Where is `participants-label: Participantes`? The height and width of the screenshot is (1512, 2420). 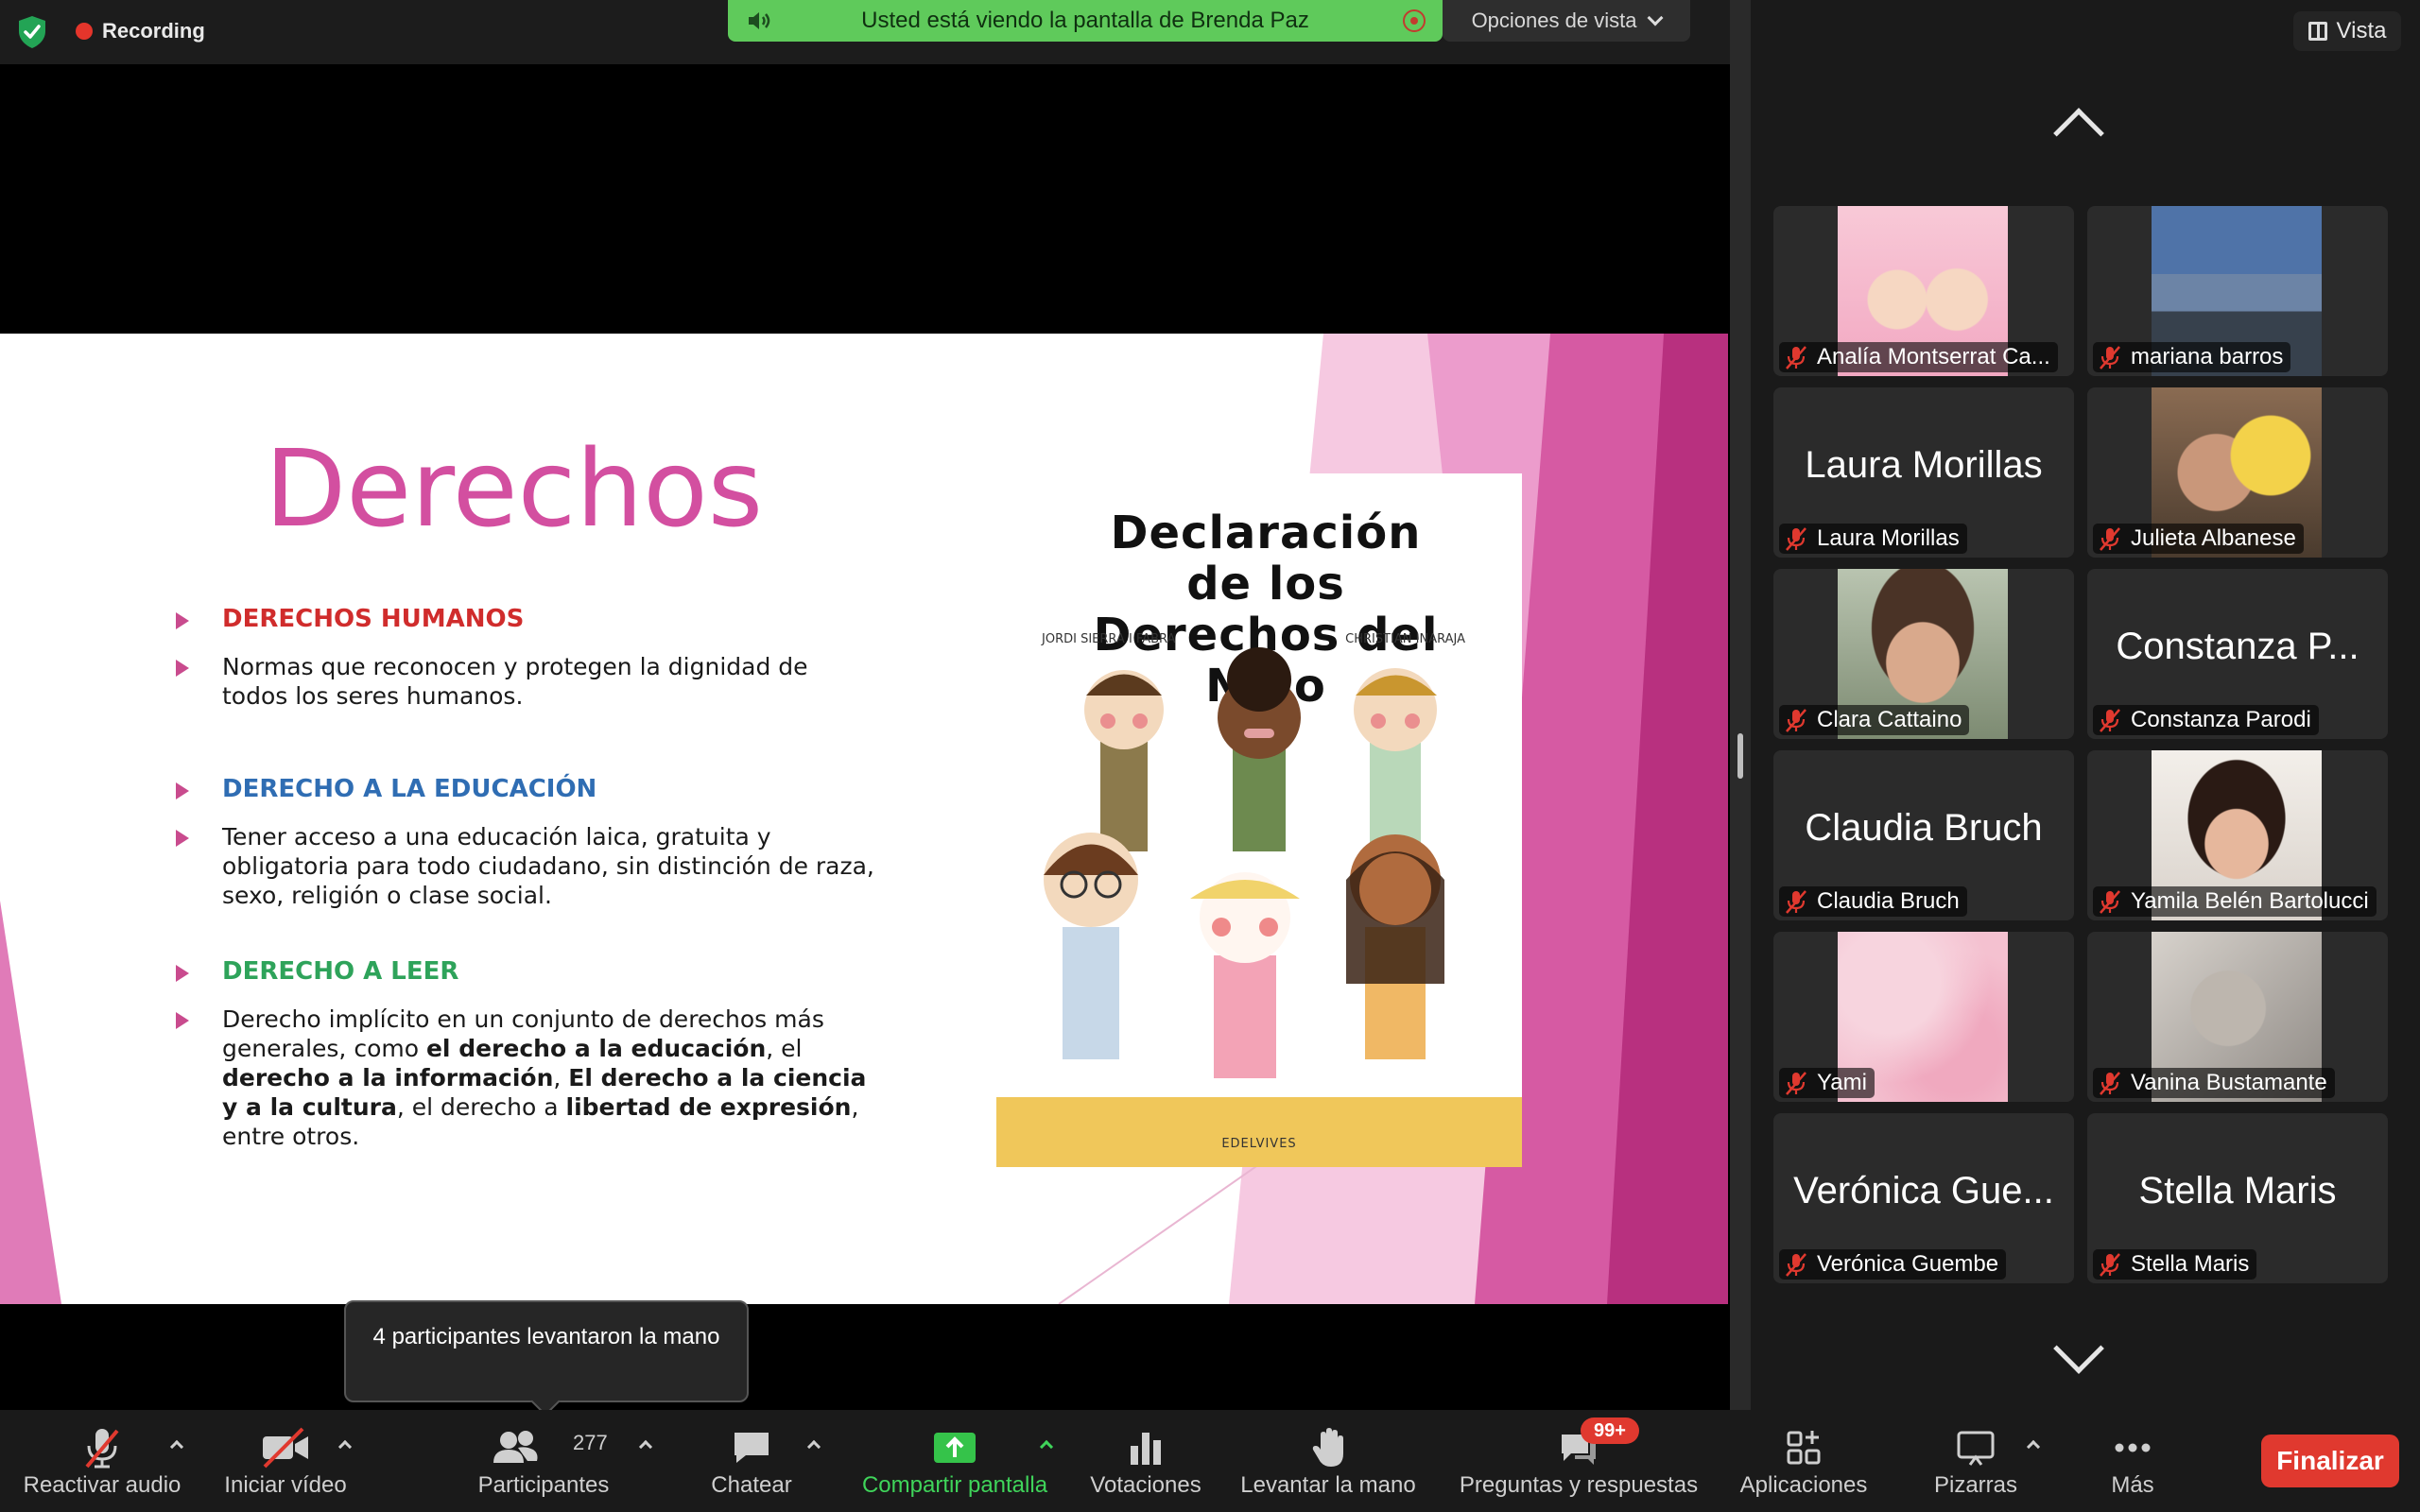
participants-label: Participantes is located at coordinates (543, 1485).